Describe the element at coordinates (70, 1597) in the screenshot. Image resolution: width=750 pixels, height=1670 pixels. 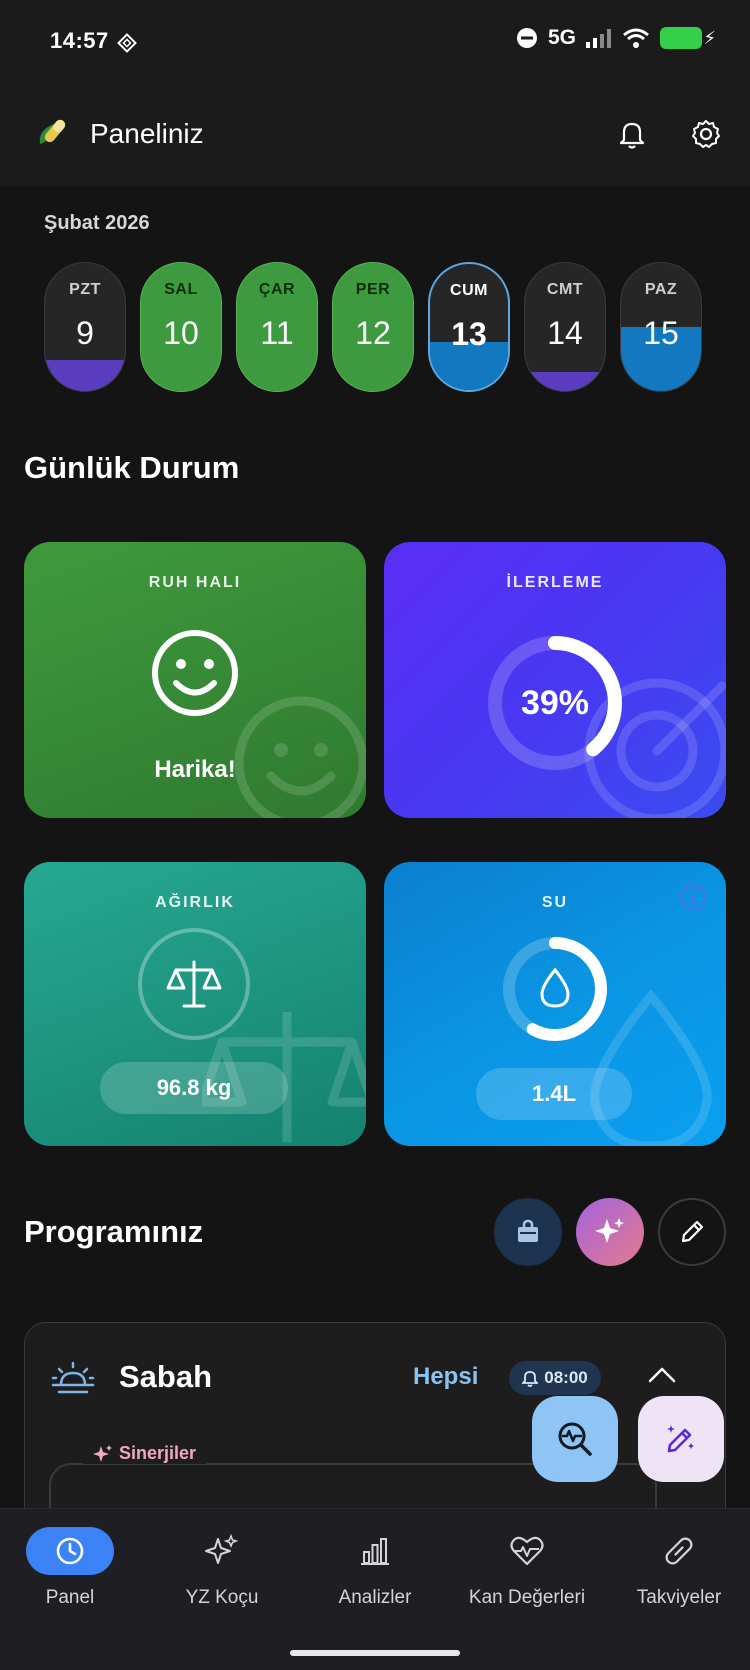
I see `nav-label: Panel` at that location.